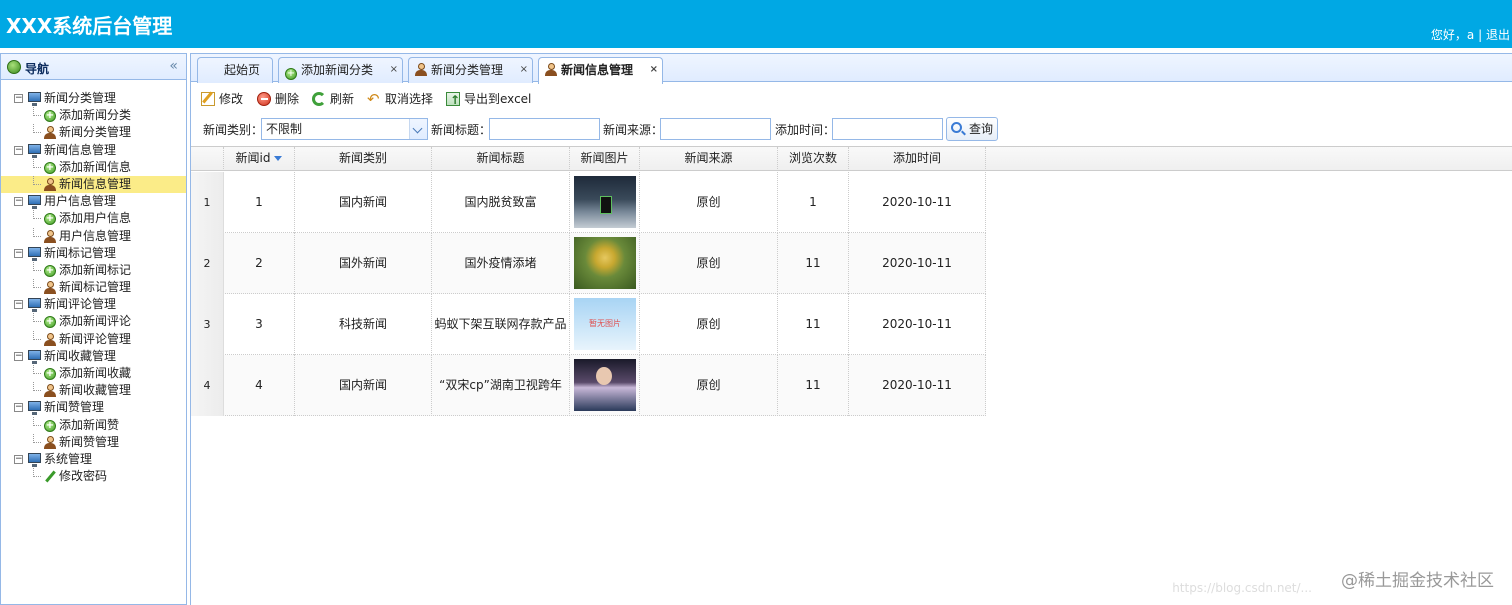  I want to click on table-row: 3 3 科技新闻 蚂蚁下架互联网存款产品 暂无图片 原创 11 2020-10-11, so click(588, 324).